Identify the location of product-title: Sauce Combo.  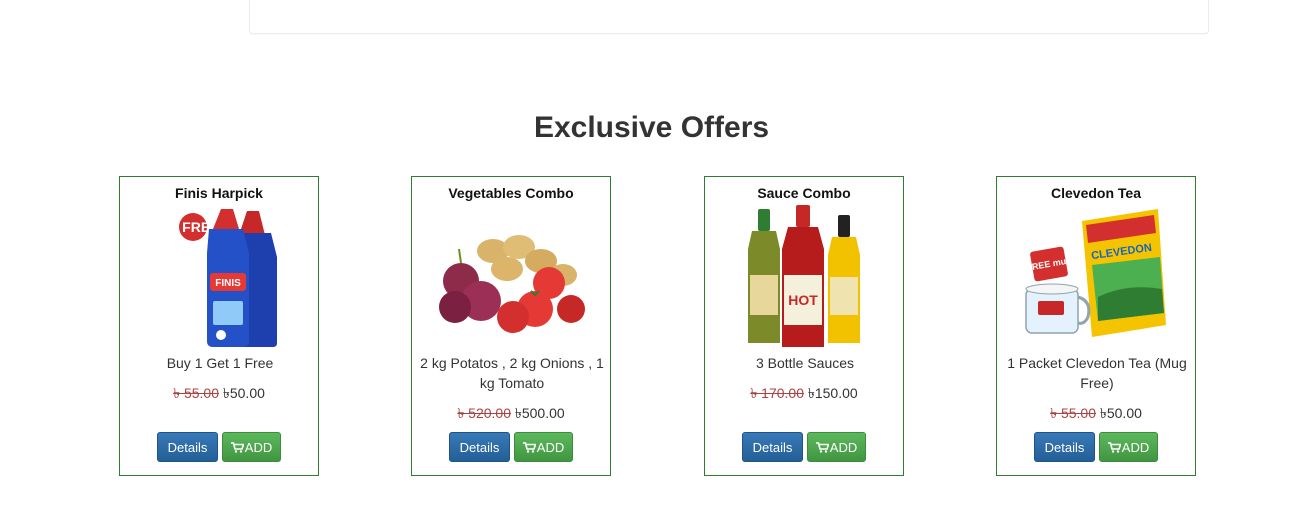
(804, 193).